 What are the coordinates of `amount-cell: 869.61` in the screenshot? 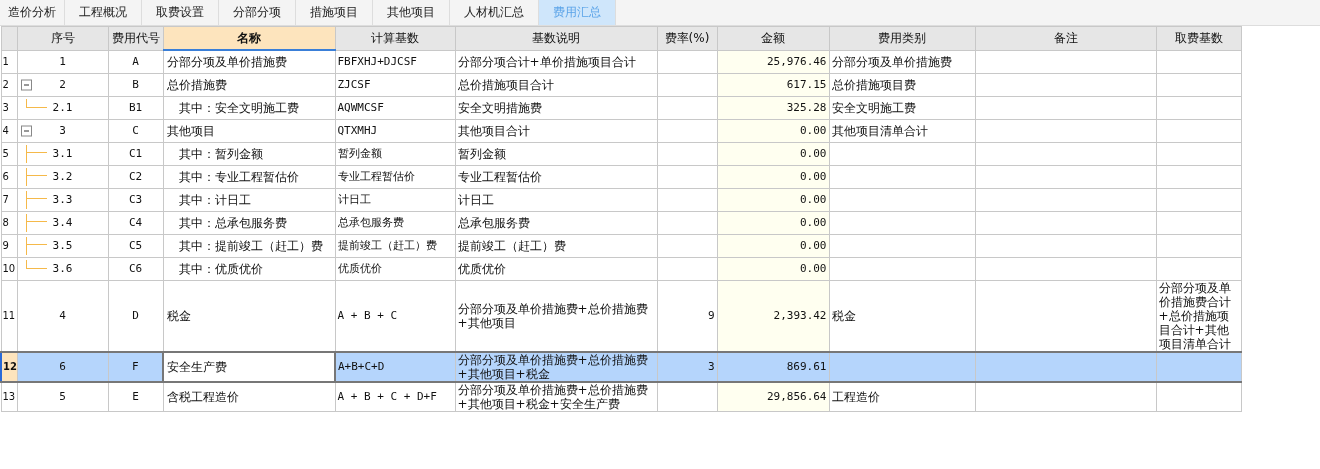 It's located at (773, 367).